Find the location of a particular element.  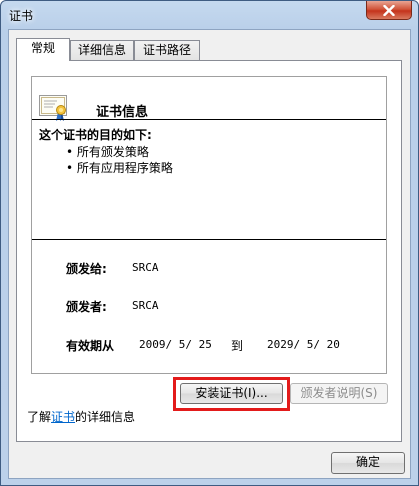

issuer-statement-button: 颁发者说明(S) is located at coordinates (339, 393).